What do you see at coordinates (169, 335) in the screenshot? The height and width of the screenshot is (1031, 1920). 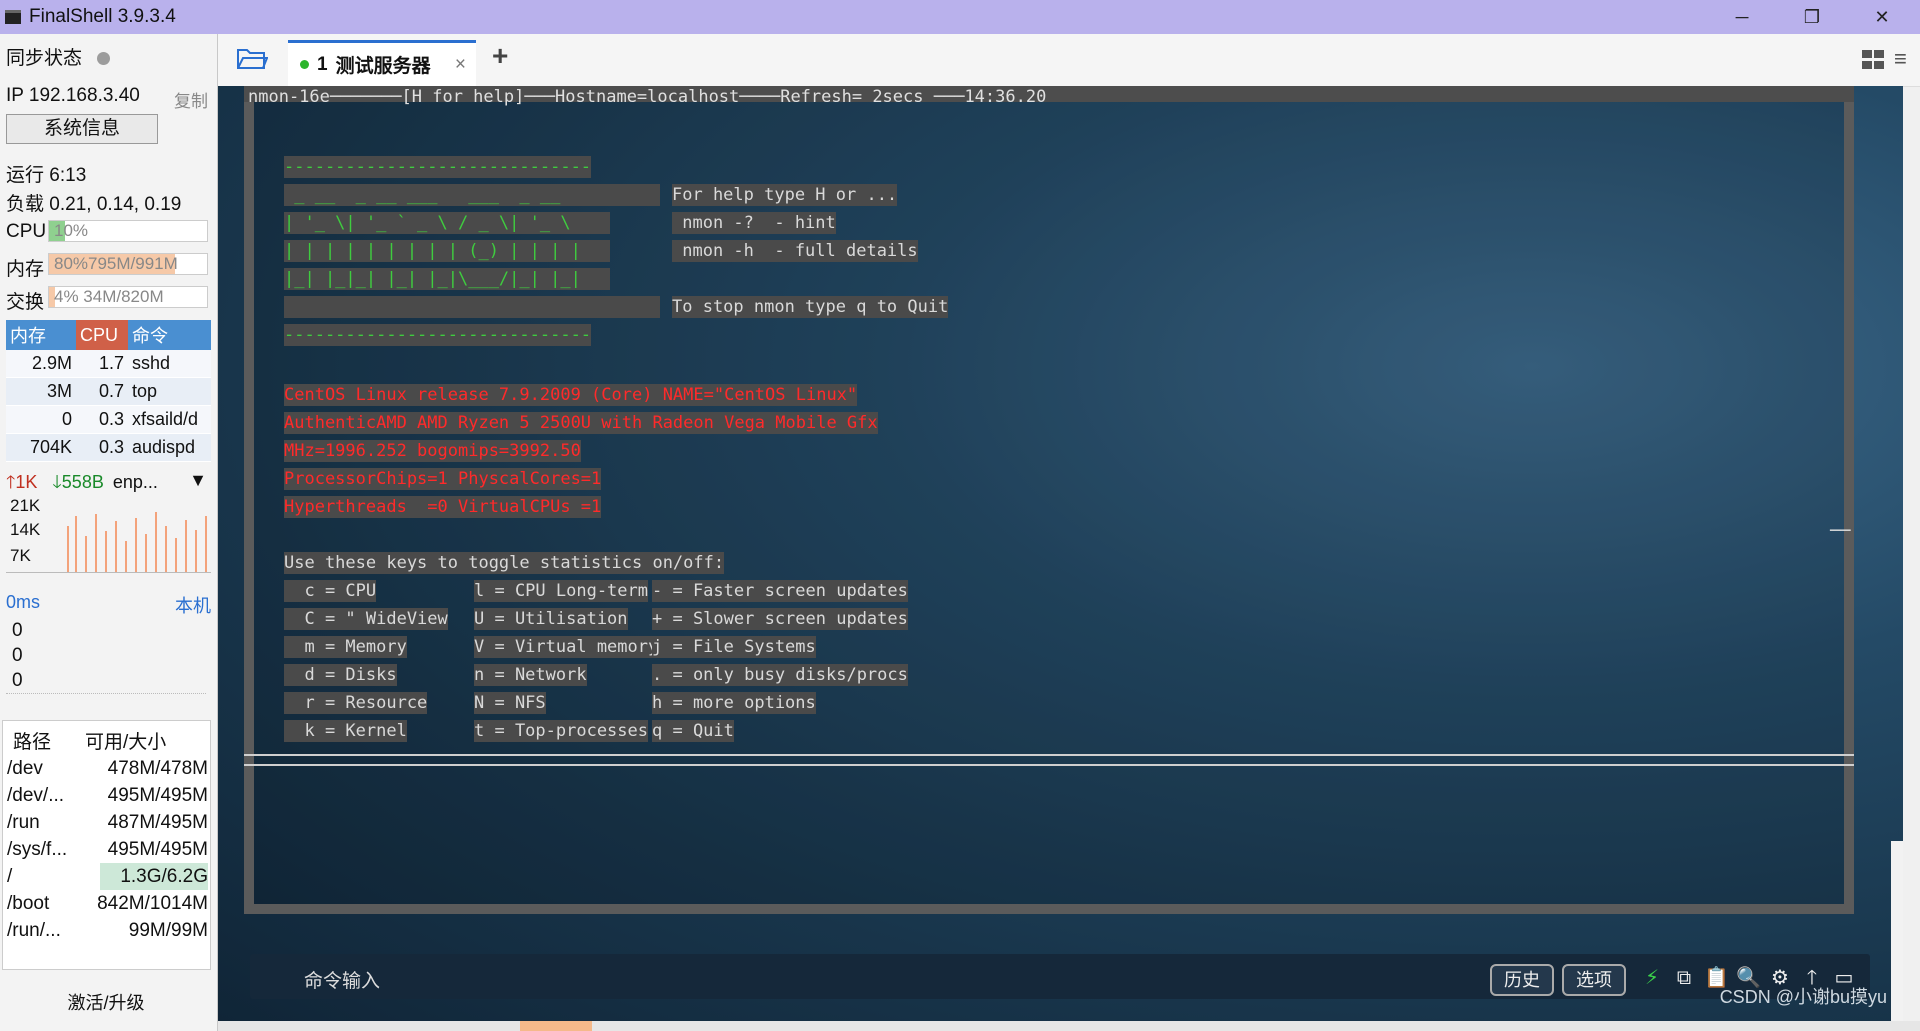 I see `proc-header-command: 命令` at bounding box center [169, 335].